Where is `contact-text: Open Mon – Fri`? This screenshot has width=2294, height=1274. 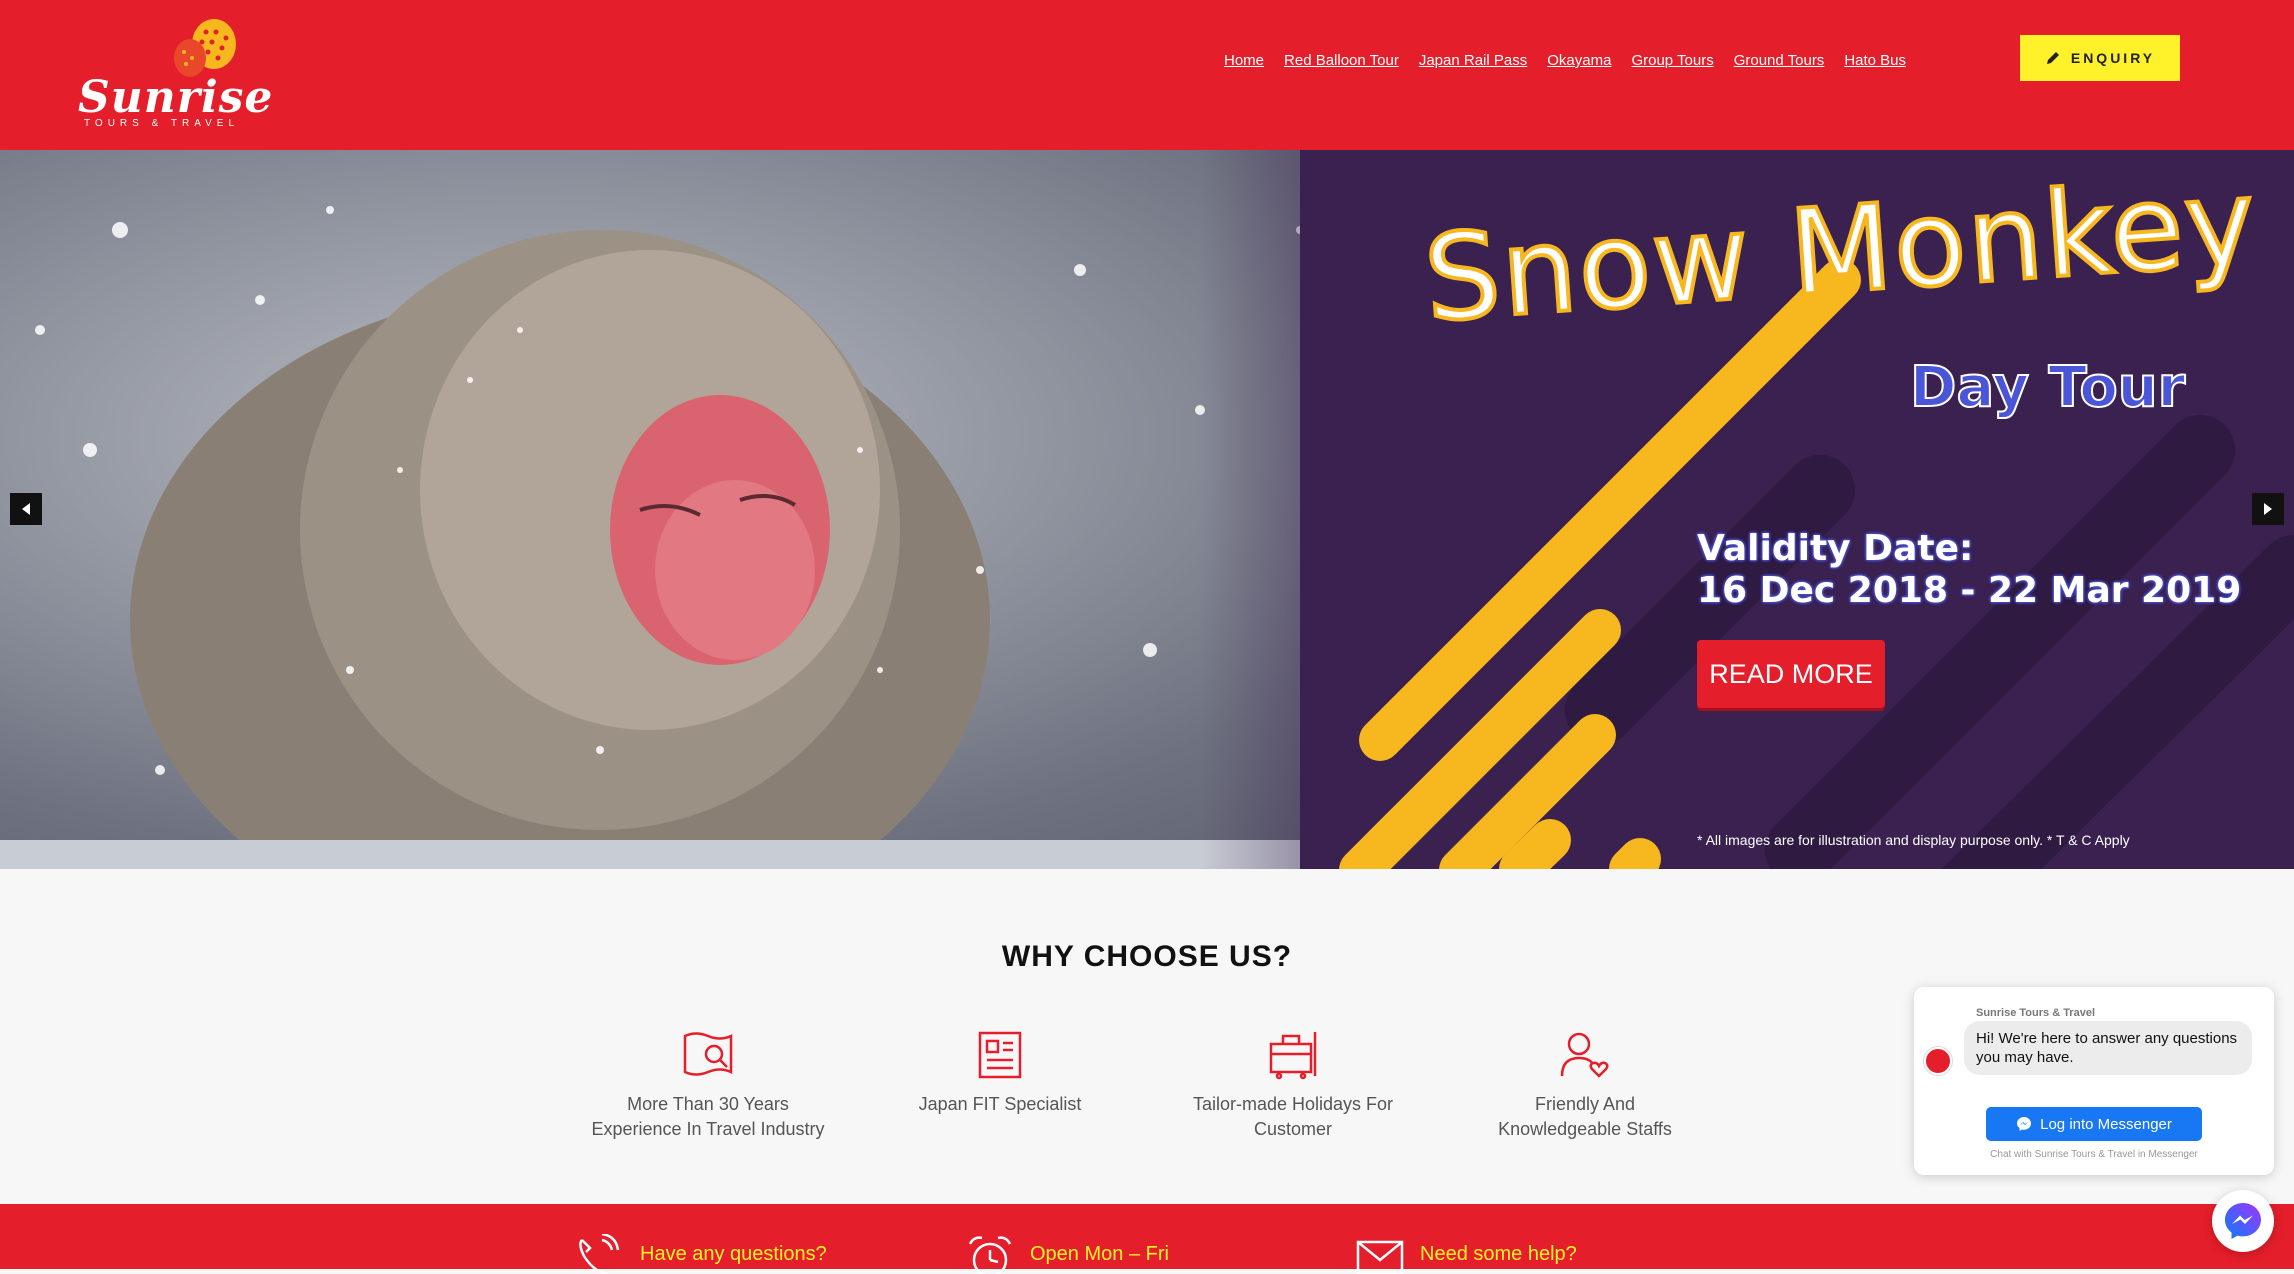 contact-text: Open Mon – Fri is located at coordinates (1099, 1253).